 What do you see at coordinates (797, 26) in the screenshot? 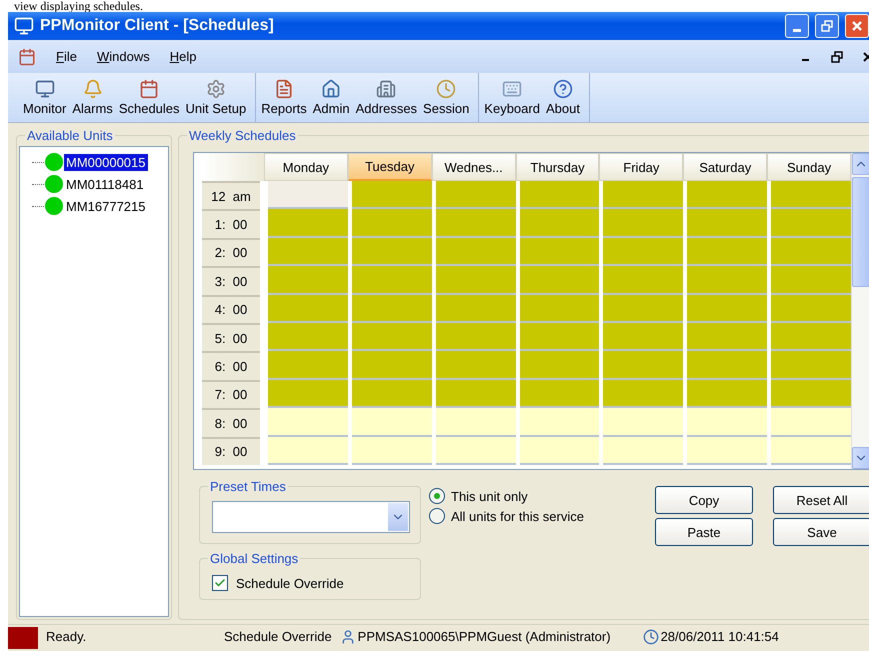
I see `minimize-button` at bounding box center [797, 26].